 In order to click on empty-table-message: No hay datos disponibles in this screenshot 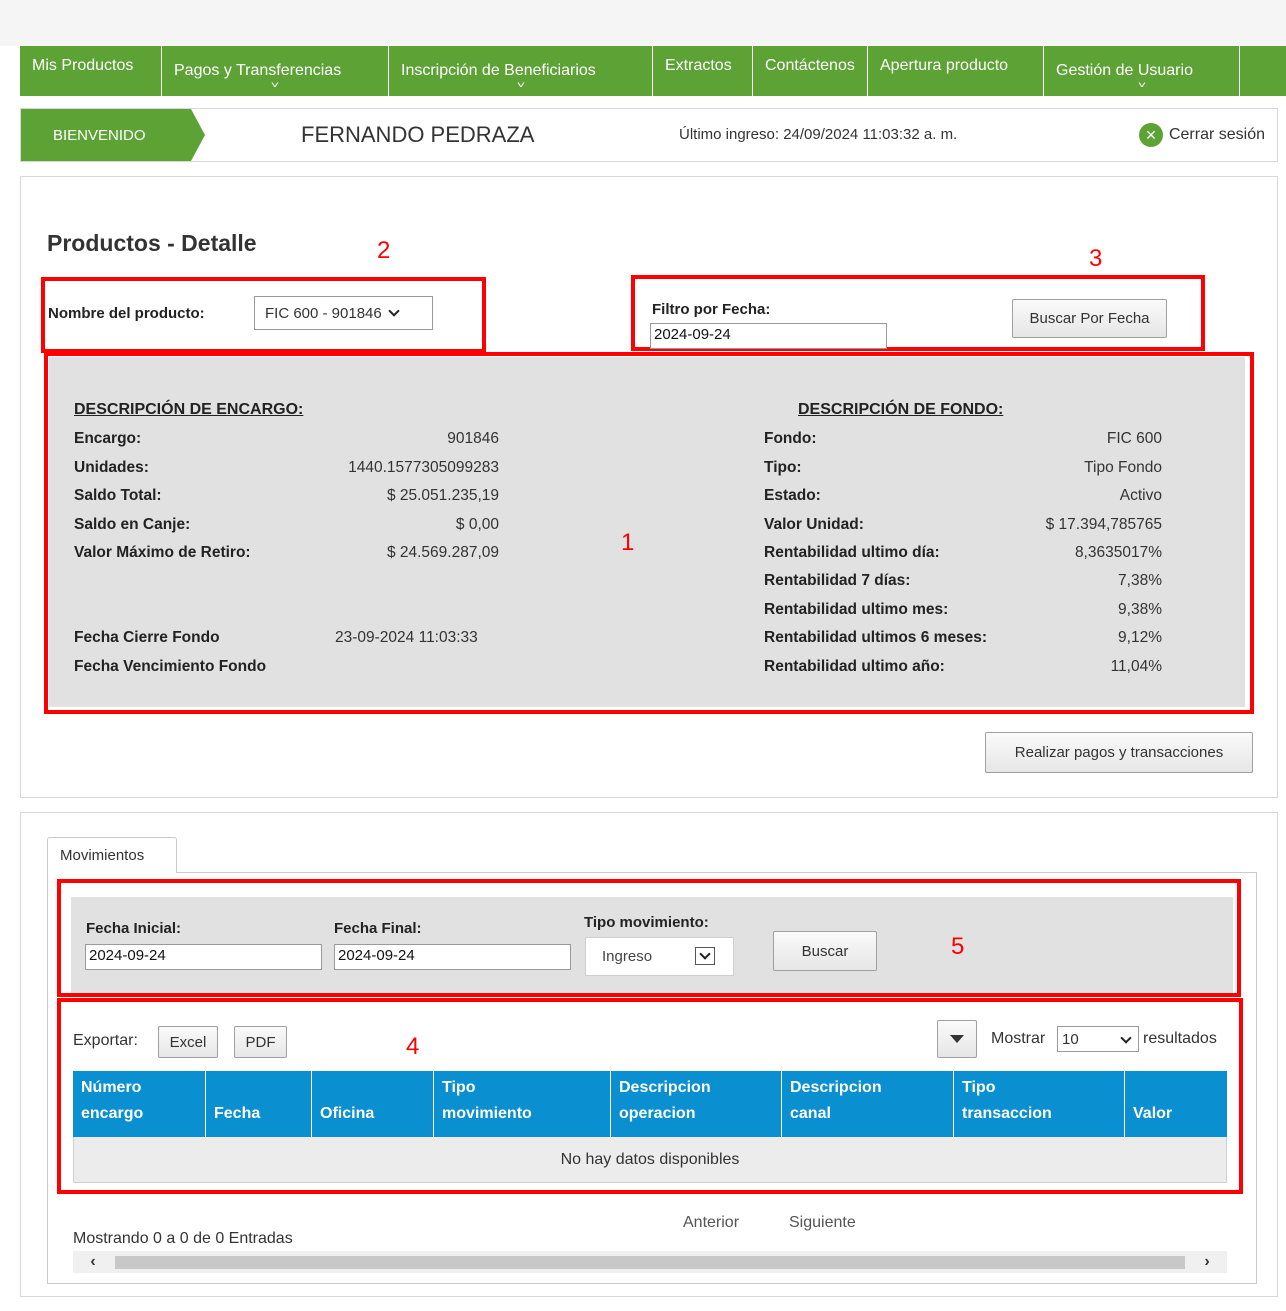, I will do `click(650, 1160)`.